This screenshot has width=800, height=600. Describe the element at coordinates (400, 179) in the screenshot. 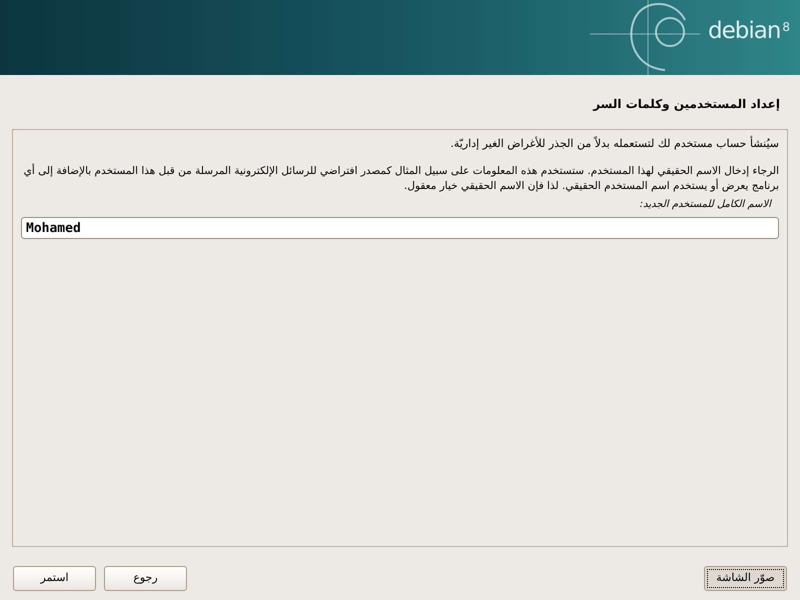

I see `description-text: الرجاء إدخال الاسم الحقيقي لهذا المستخدم. ستستخدم هذه المعلومات على سبيل المثال كمصدر افتراضي للرسائل الإلكترونية المرسلة من قبل هذا المستخدم بالإضافة إلى أي برنامج يعرض أو يستخدم اسم المستخدم الحقيقي. لذا فإن الاسم الحقيقي خيار معقول.` at that location.